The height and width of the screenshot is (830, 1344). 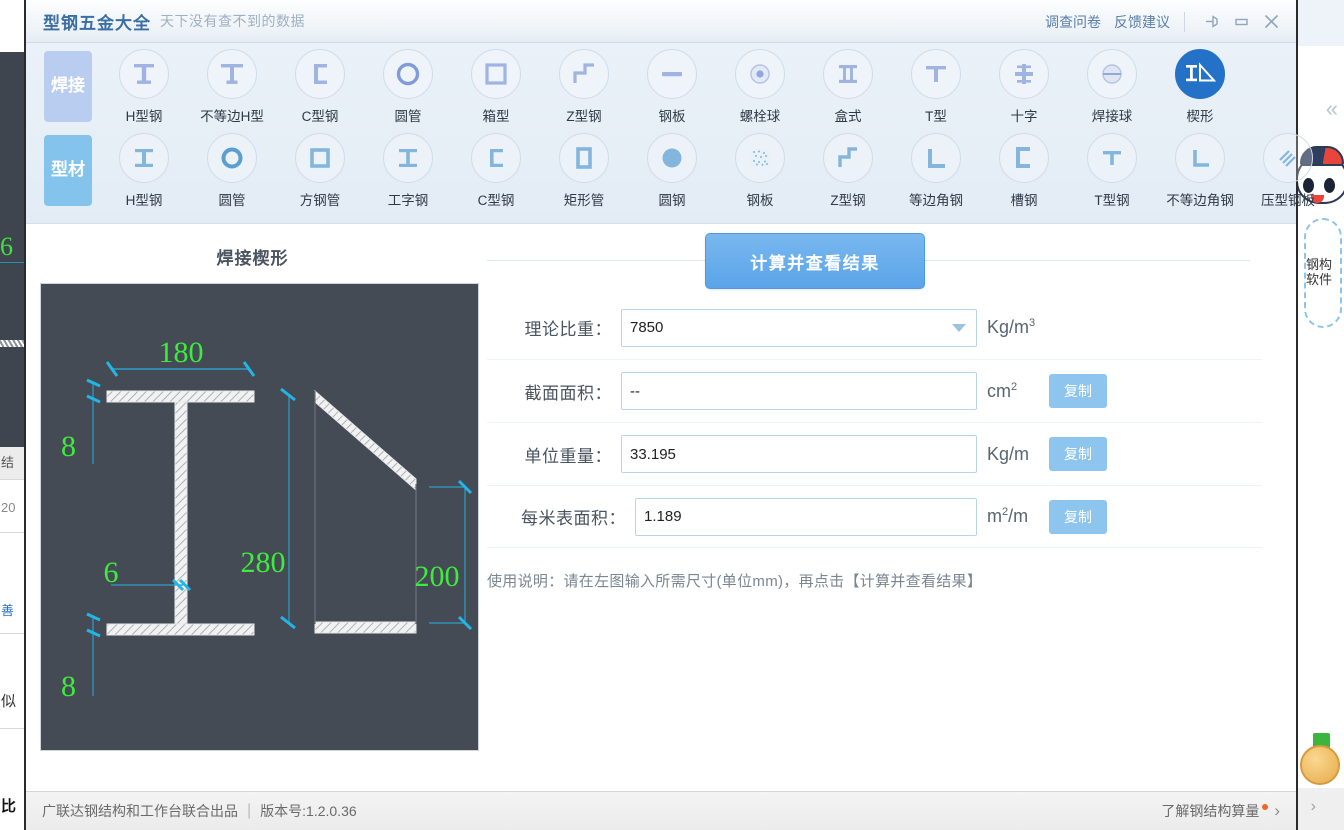 What do you see at coordinates (1024, 74) in the screenshot?
I see `cross-section-icon` at bounding box center [1024, 74].